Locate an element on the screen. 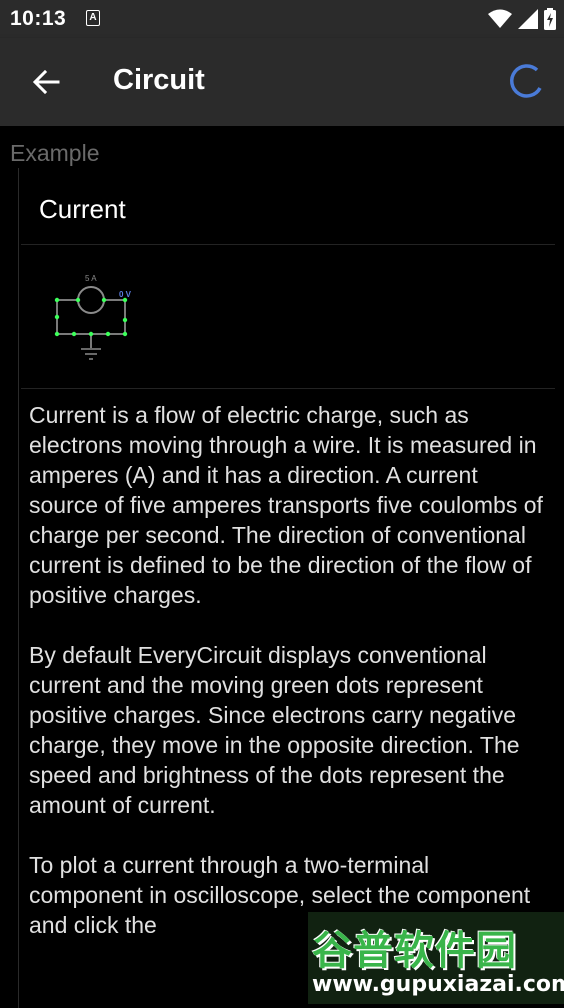 This screenshot has height=1008, width=564. wires is located at coordinates (91, 323).